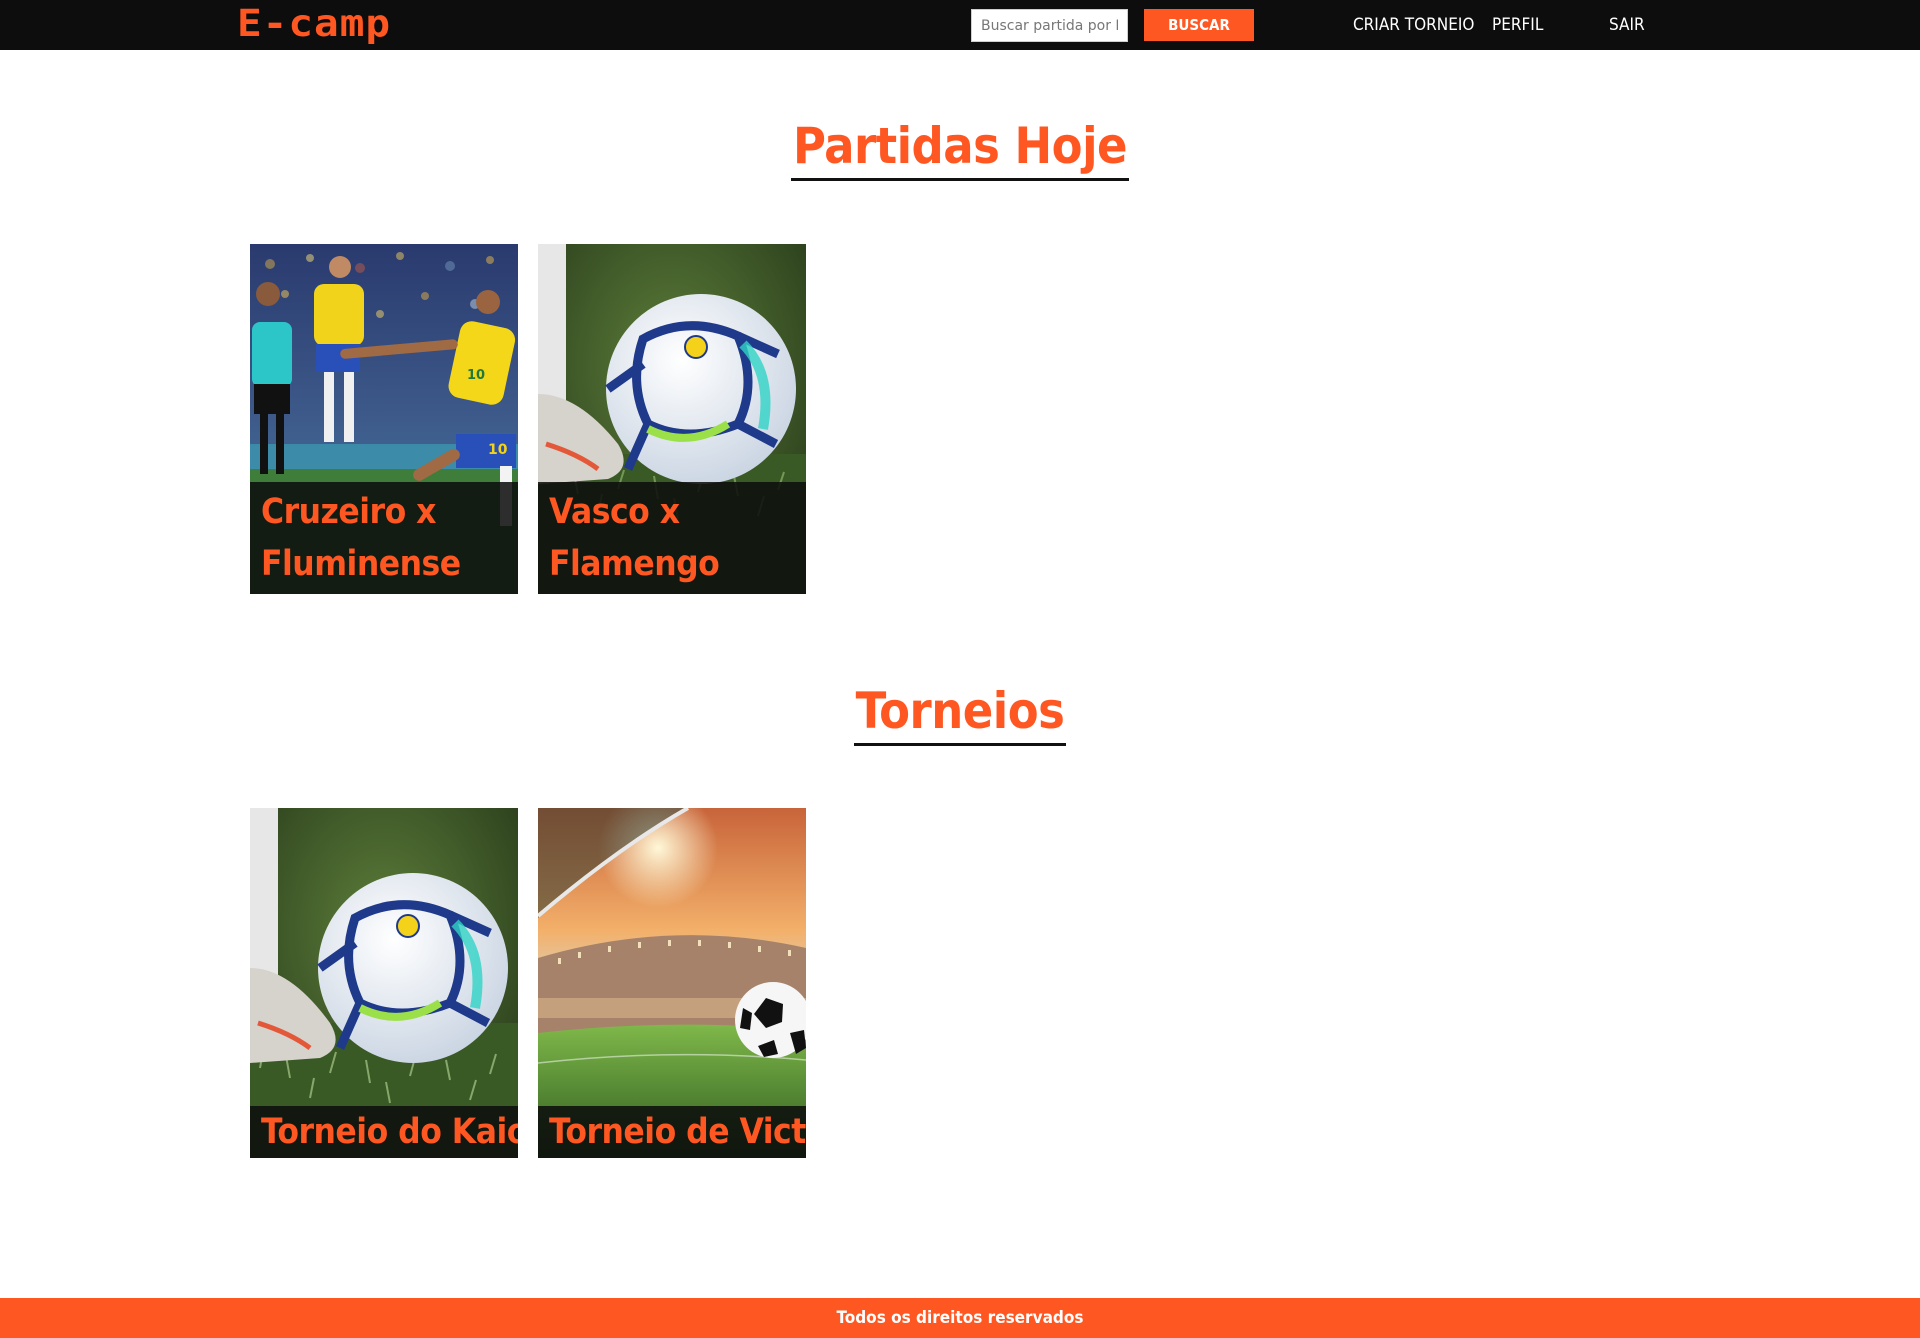  What do you see at coordinates (1199, 25) in the screenshot?
I see `search-button: BUSCAR` at bounding box center [1199, 25].